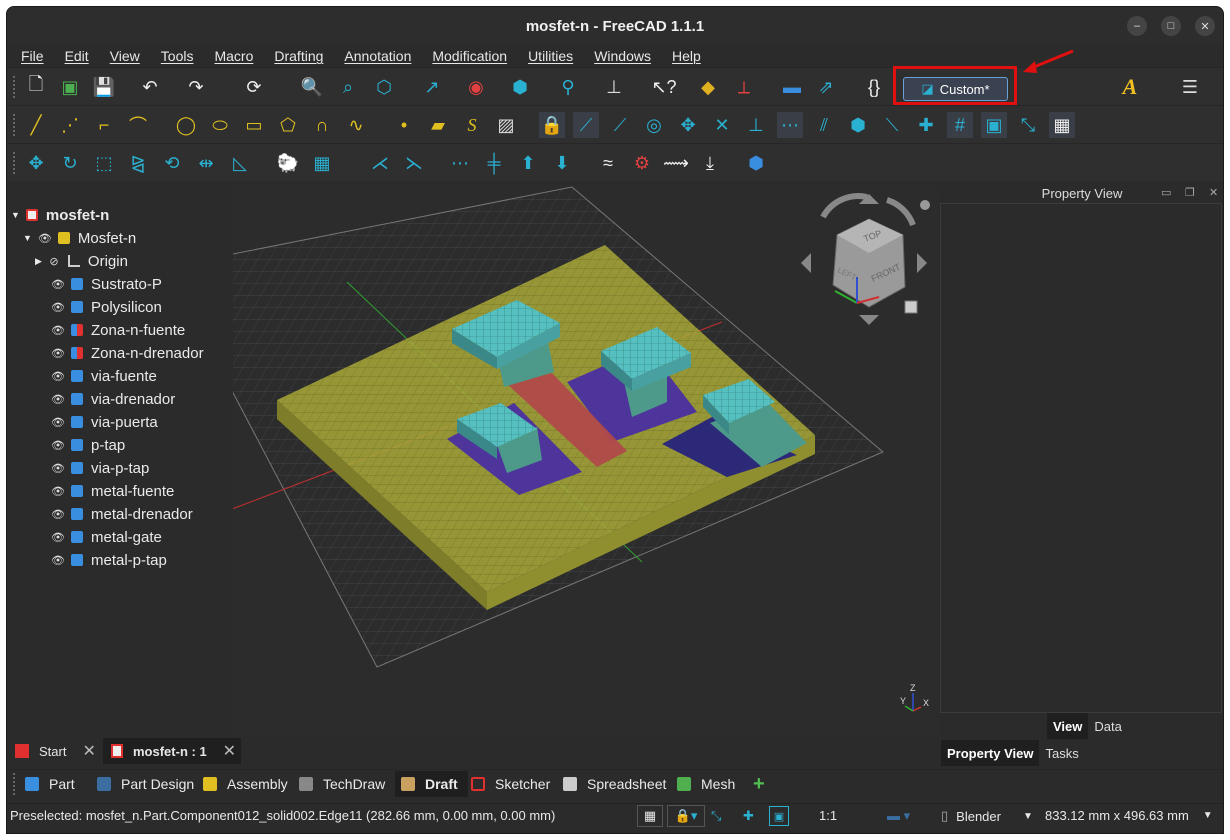  Describe the element at coordinates (506, 125) in the screenshot. I see `hatch-icon: ▨` at that location.